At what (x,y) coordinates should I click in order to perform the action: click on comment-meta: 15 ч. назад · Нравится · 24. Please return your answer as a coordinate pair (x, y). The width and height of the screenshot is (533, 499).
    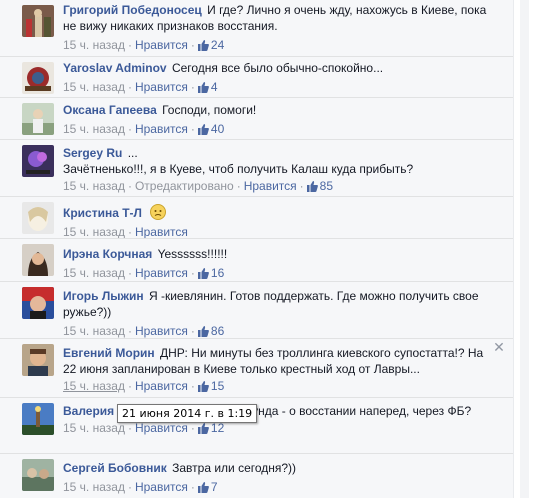
    Looking at the image, I should click on (144, 45).